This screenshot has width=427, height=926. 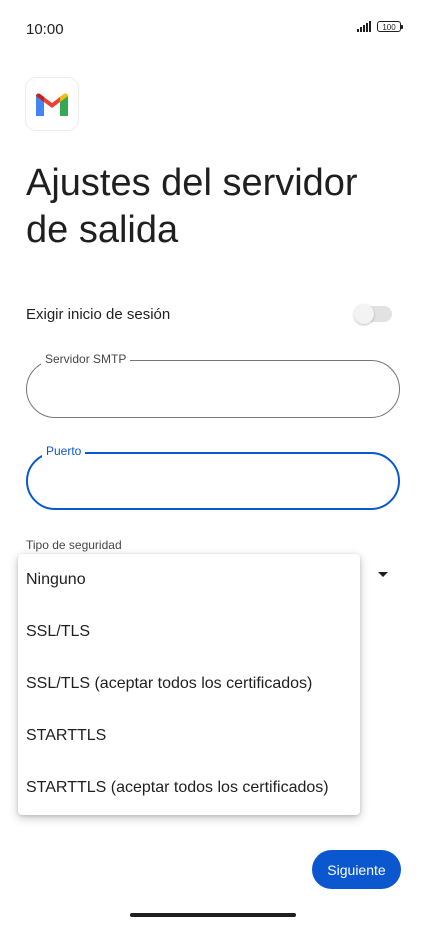 What do you see at coordinates (213, 915) in the screenshot?
I see `home-indicator` at bounding box center [213, 915].